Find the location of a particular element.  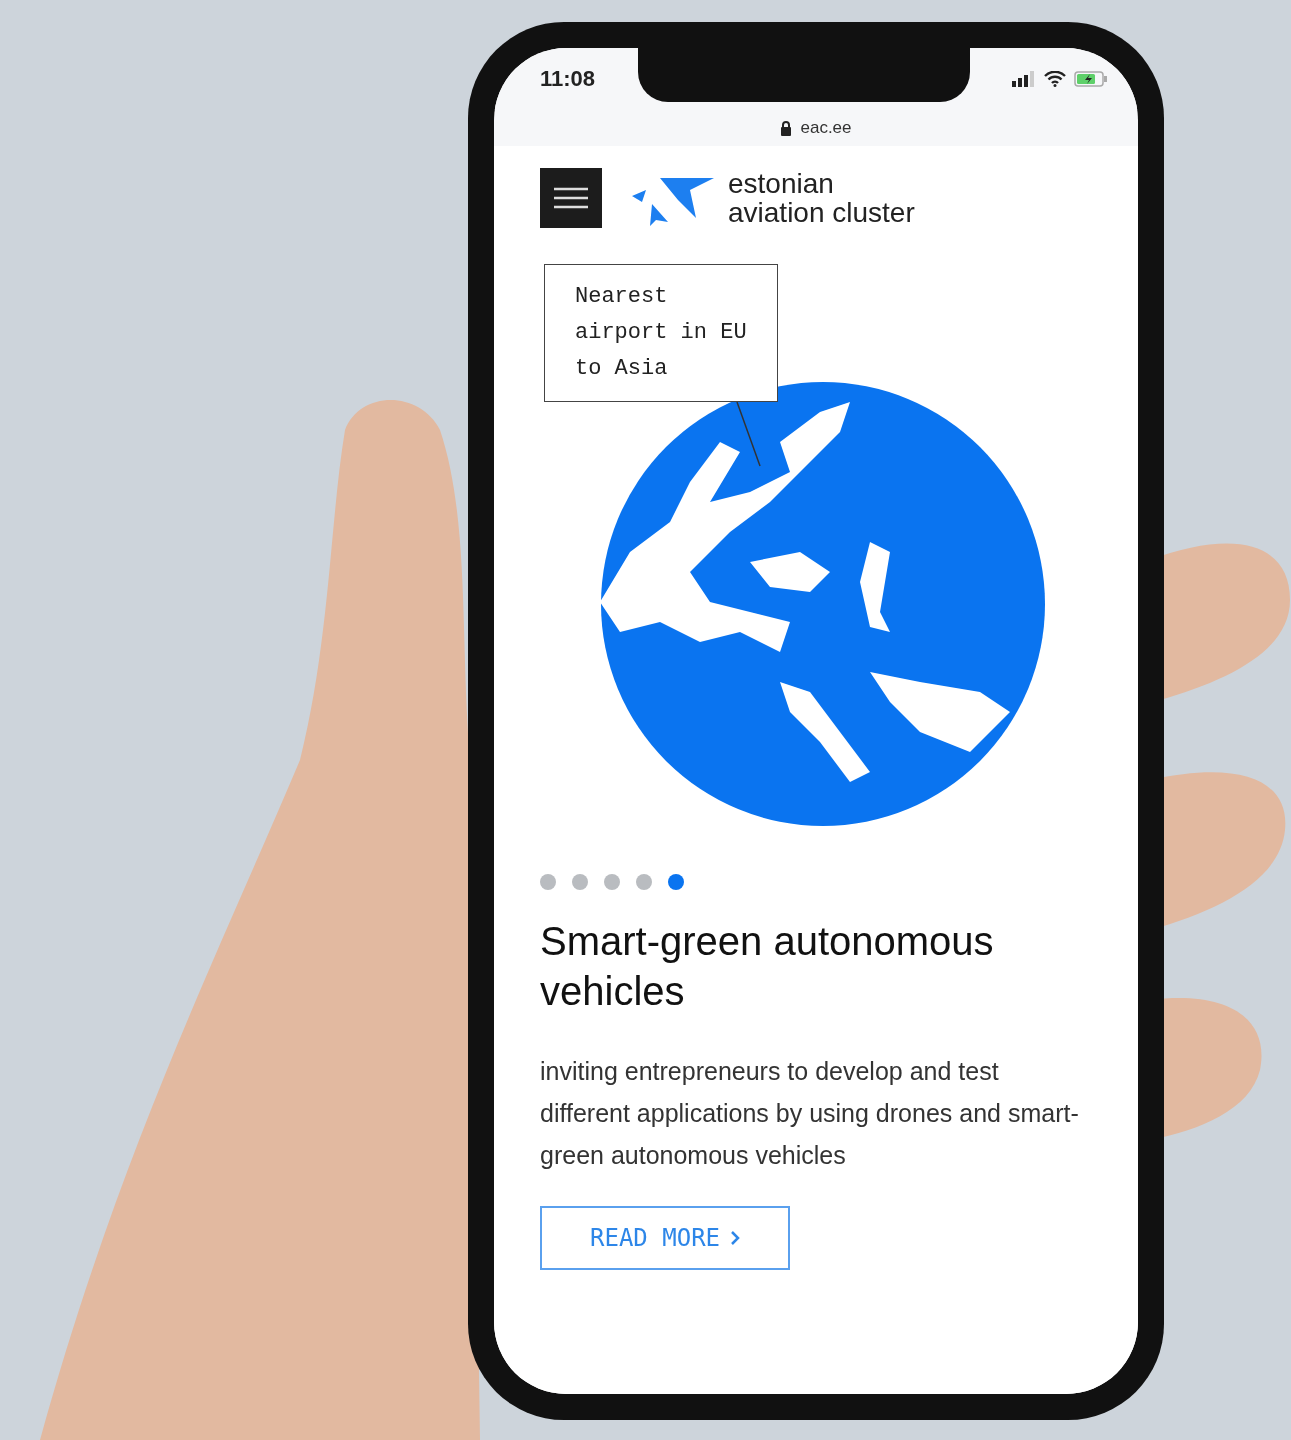

wifi-icon is located at coordinates (1055, 79).